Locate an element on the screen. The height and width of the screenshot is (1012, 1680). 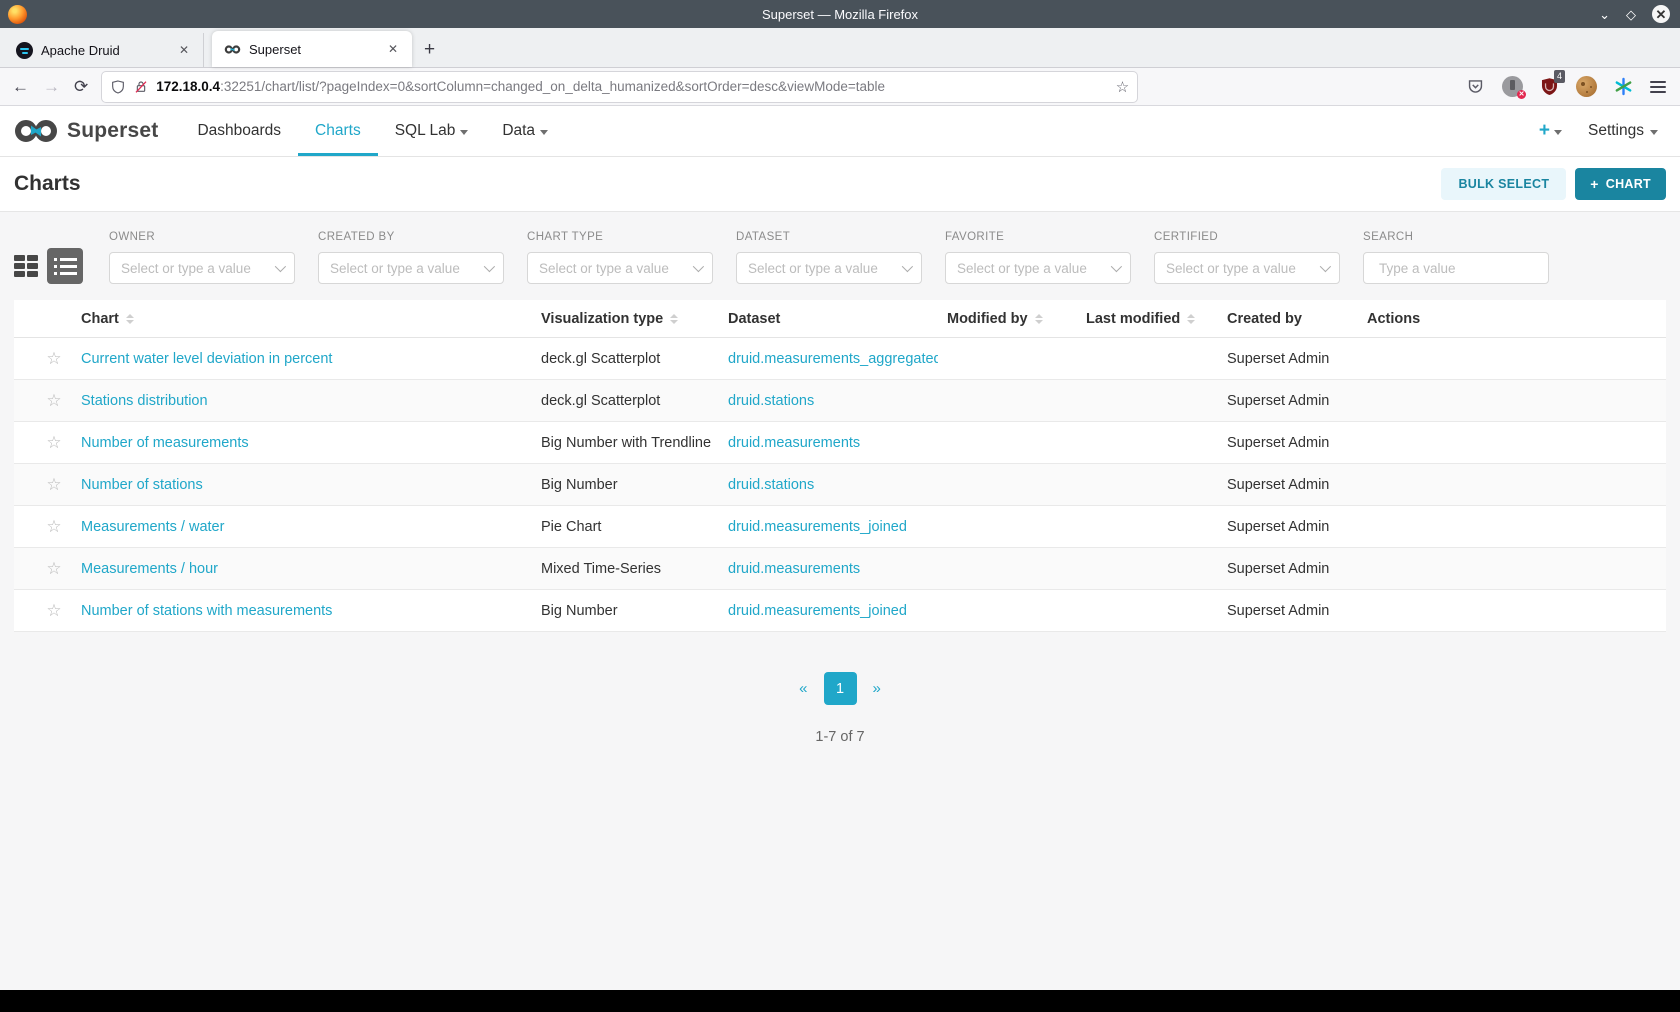
filter-chart-type: CHART TYPE Select or type a value is located at coordinates (620, 257).